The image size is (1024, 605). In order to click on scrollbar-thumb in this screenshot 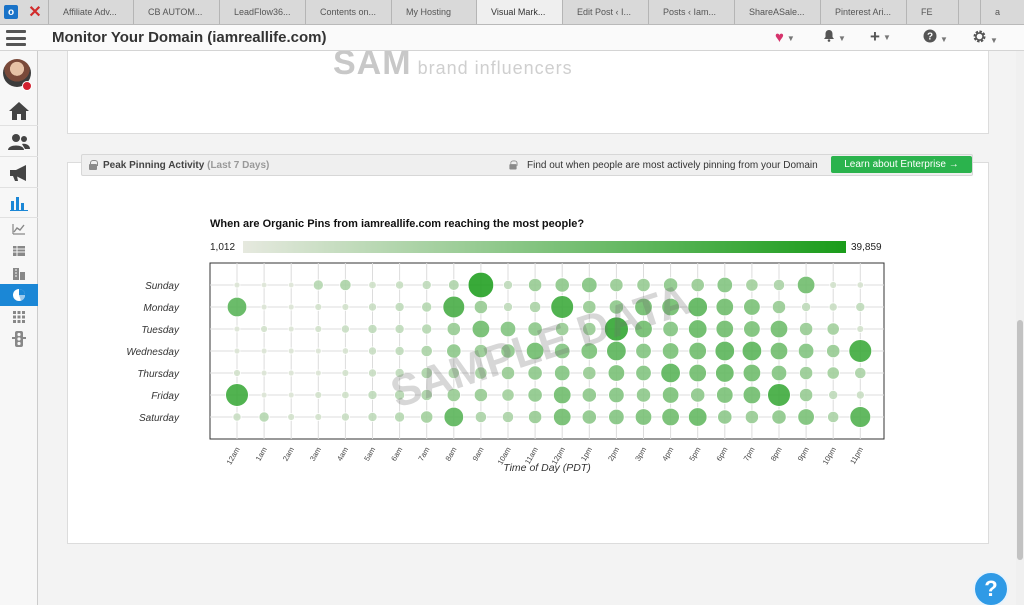, I will do `click(1020, 440)`.